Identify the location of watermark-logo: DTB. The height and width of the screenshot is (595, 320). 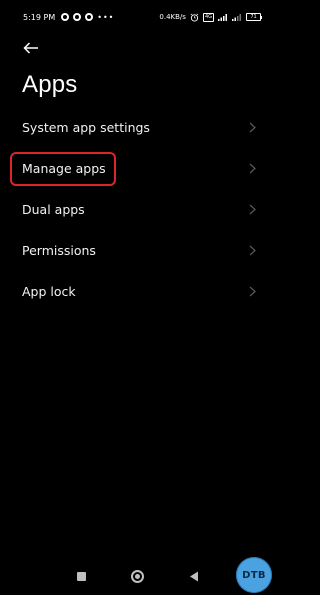
(254, 575).